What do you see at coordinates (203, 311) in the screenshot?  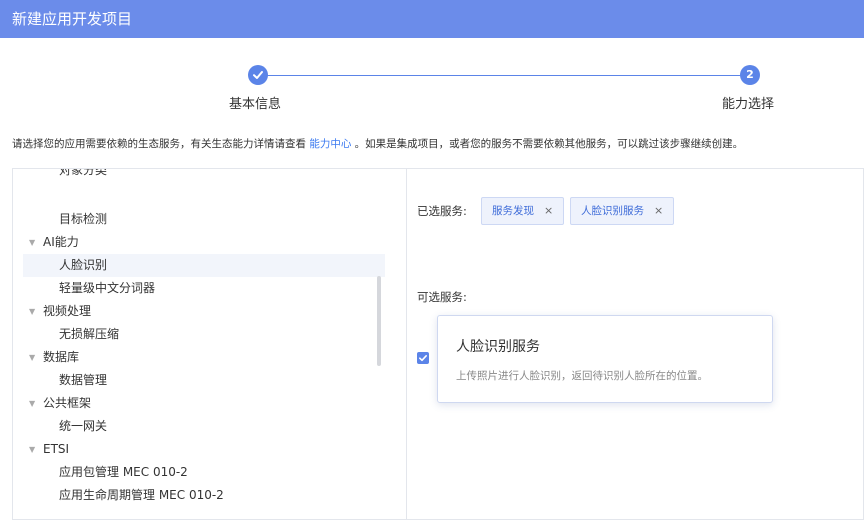 I see `tree-group-video: ▼ 视频处理` at bounding box center [203, 311].